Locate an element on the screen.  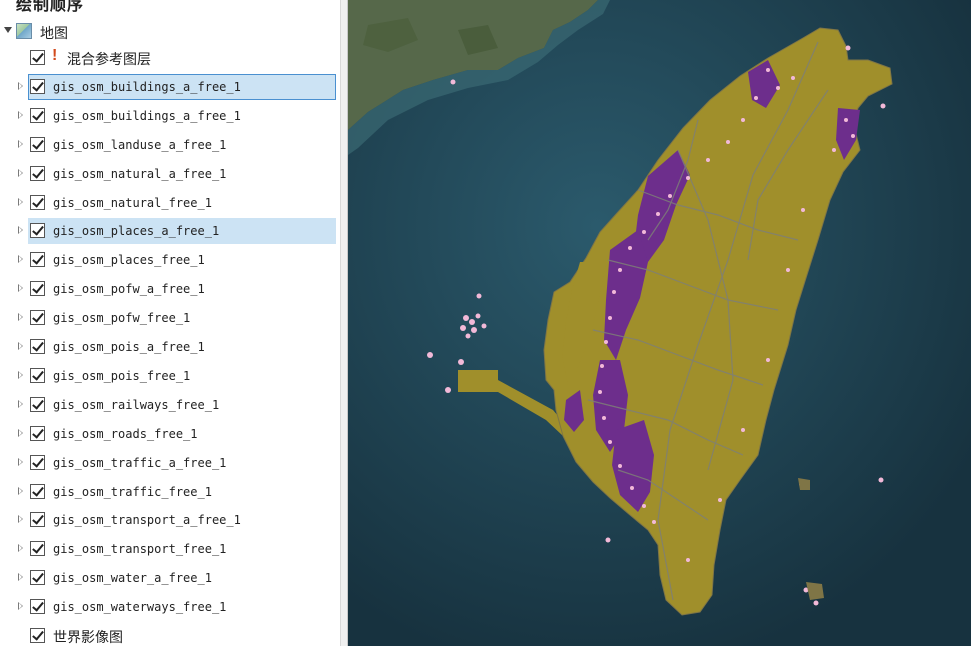
layer-row: gis_osm_places_a_free_1 is located at coordinates (170, 231).